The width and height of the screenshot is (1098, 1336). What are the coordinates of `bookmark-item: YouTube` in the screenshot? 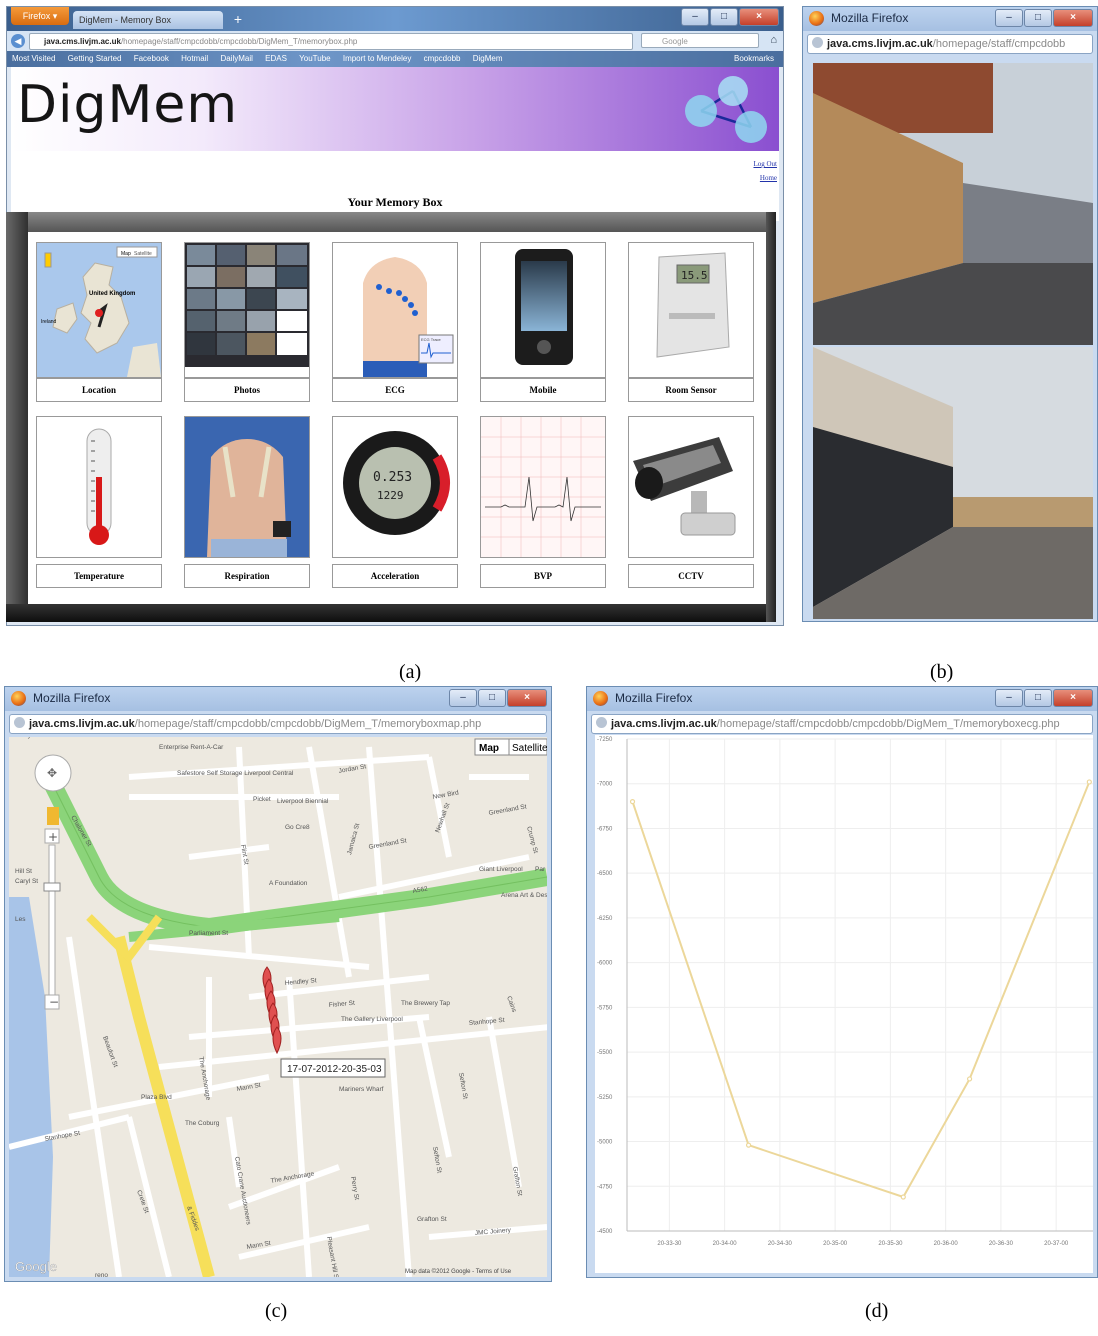 It's located at (314, 58).